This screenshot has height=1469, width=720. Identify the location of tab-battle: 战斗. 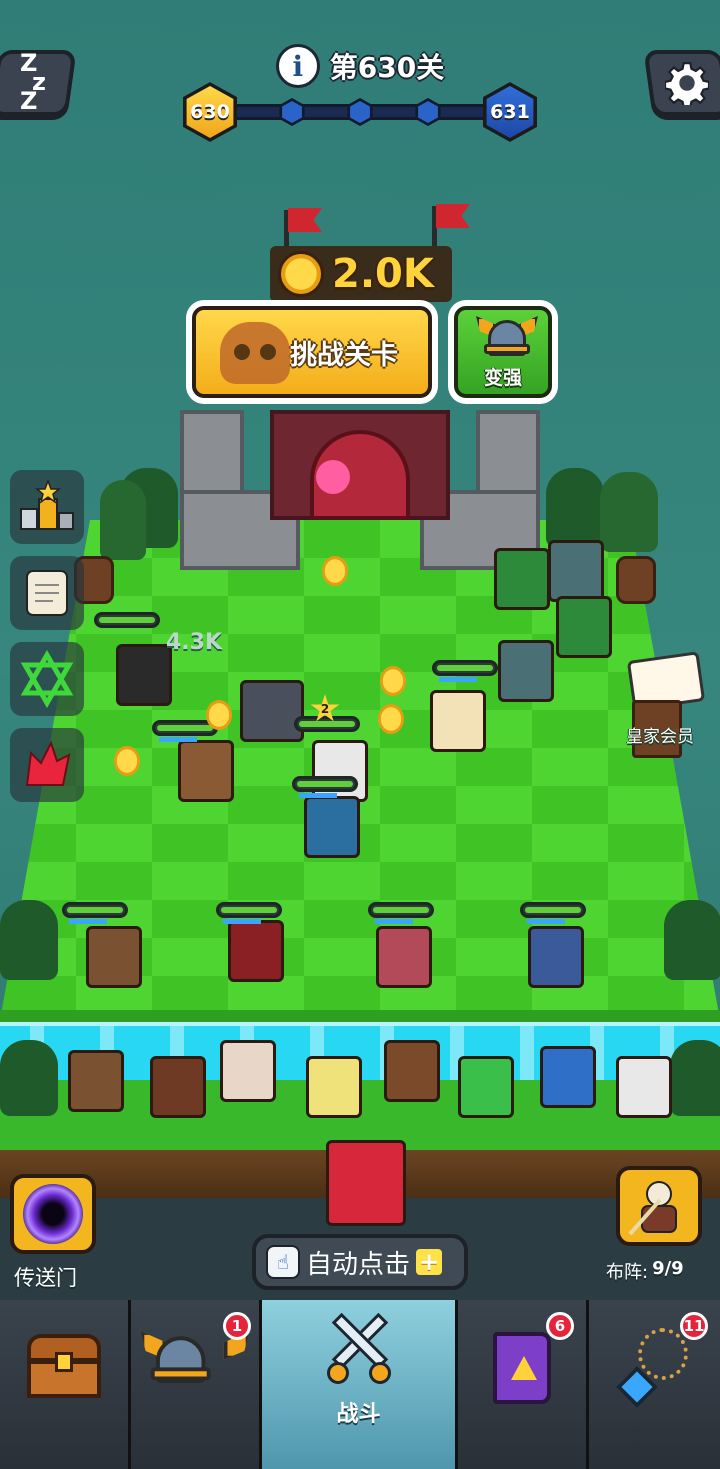
(360, 1384).